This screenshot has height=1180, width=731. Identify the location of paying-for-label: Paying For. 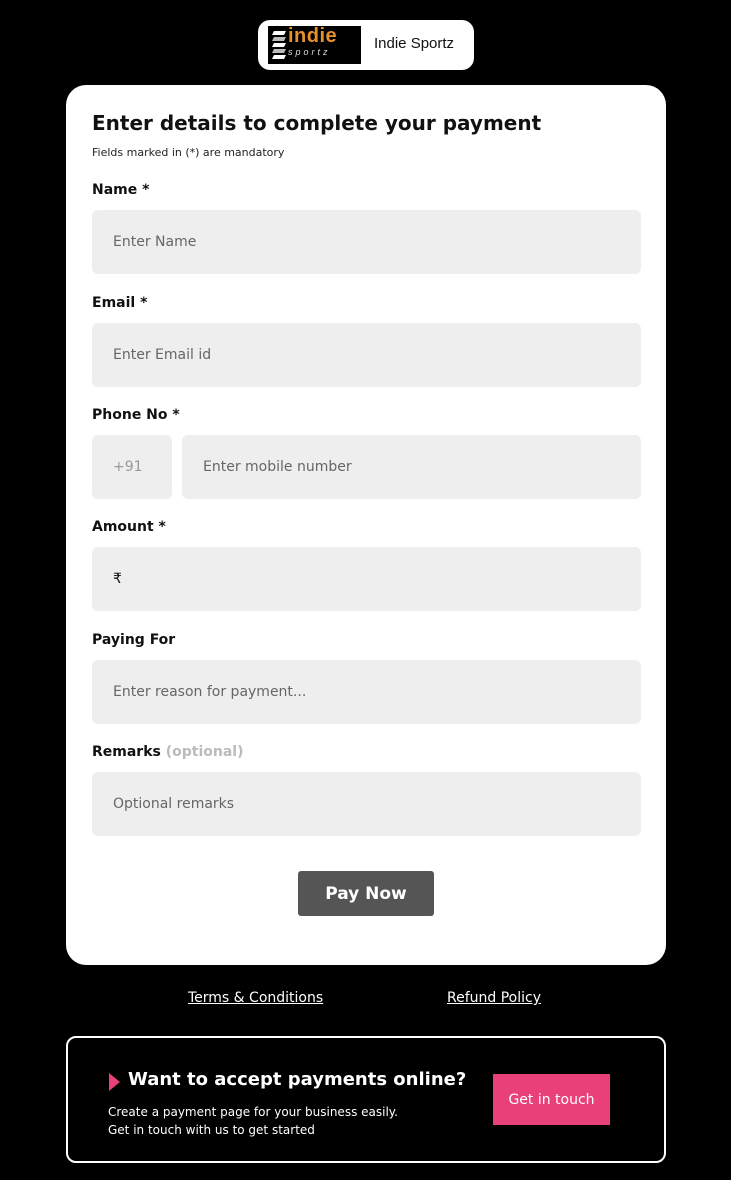
(134, 640).